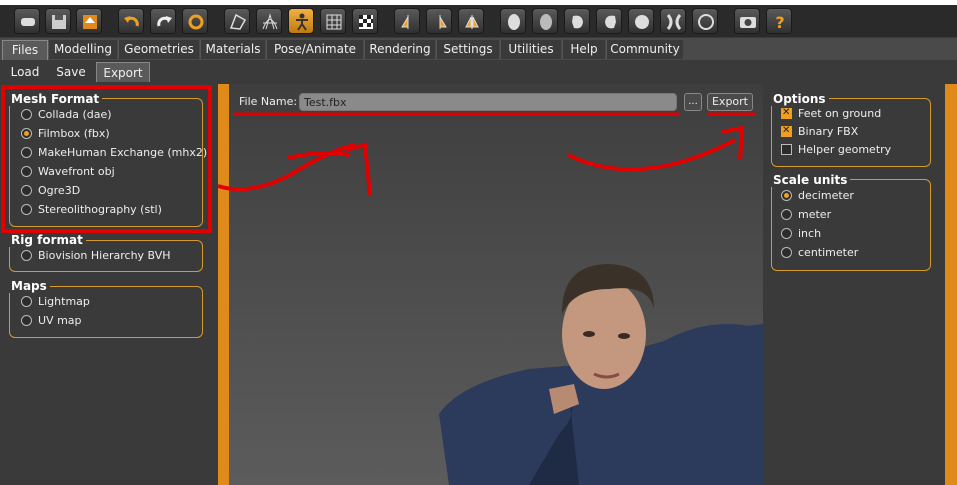  Describe the element at coordinates (836, 150) in the screenshot. I see `option-helper-geometry: Helper geometry` at that location.